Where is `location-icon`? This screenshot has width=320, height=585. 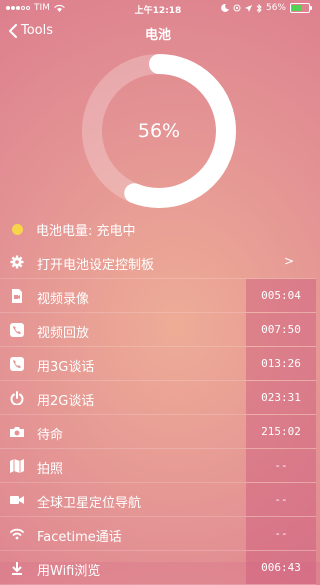
location-icon is located at coordinates (248, 8).